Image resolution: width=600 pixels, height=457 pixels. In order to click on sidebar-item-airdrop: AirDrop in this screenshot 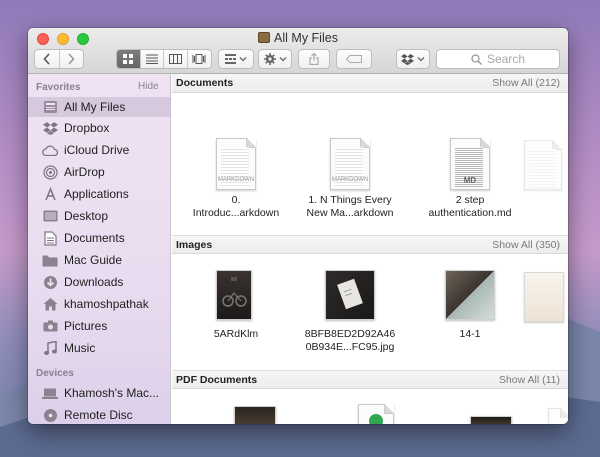, I will do `click(99, 172)`.